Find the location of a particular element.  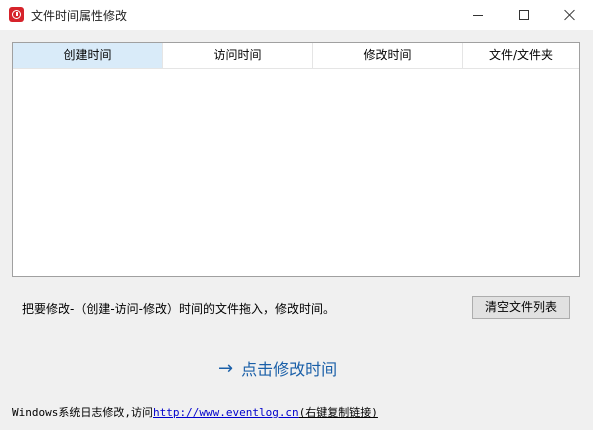

footer-prefix: Windows系统日志修改,访问 is located at coordinates (82, 412).